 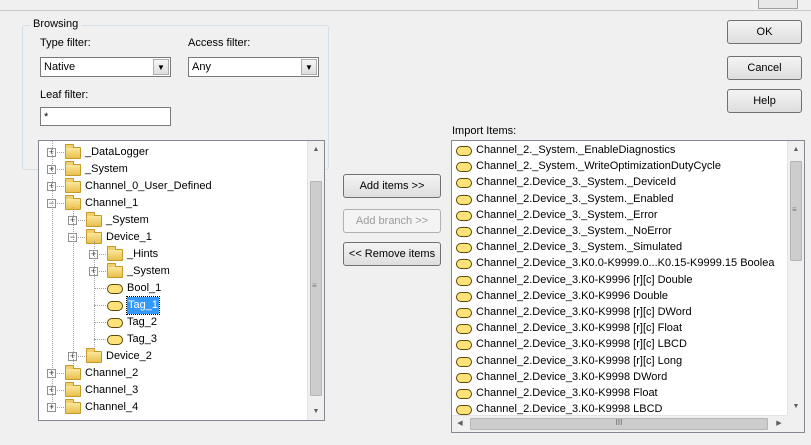 What do you see at coordinates (173, 407) in the screenshot?
I see `tree-item: + Channel_4` at bounding box center [173, 407].